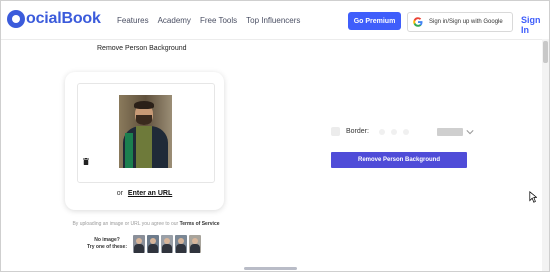 This screenshot has width=550, height=272. Describe the element at coordinates (119, 193) in the screenshot. I see `url-prefix: or` at that location.